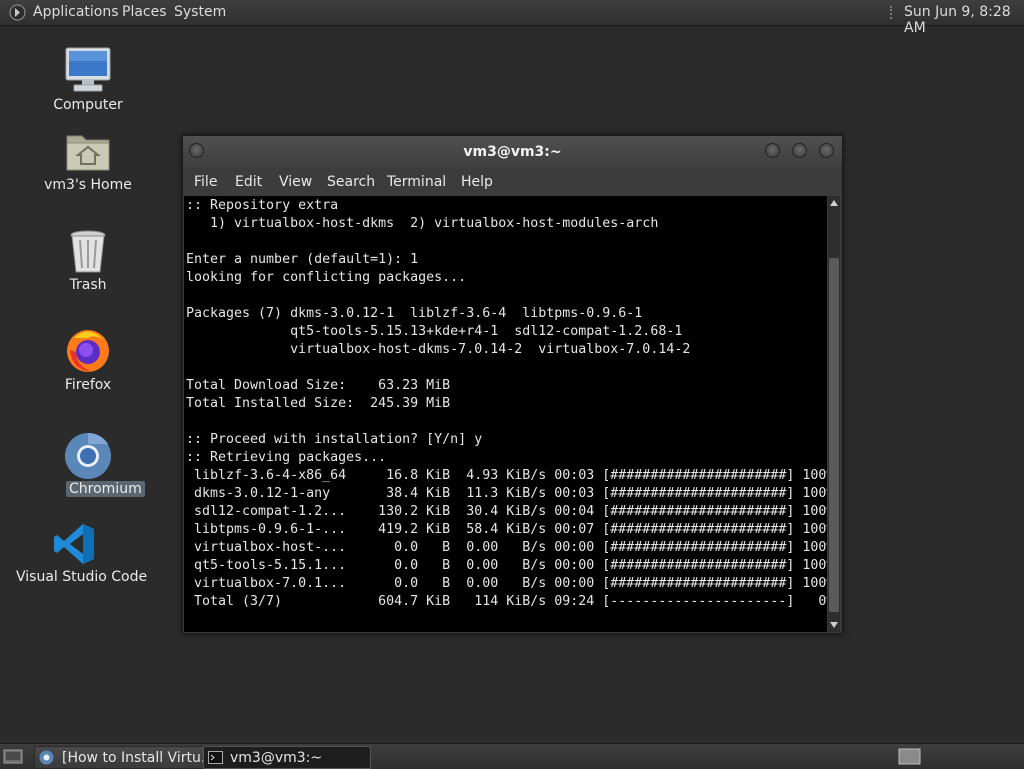 This screenshot has height=769, width=1024. I want to click on panel-separator, so click(894, 12).